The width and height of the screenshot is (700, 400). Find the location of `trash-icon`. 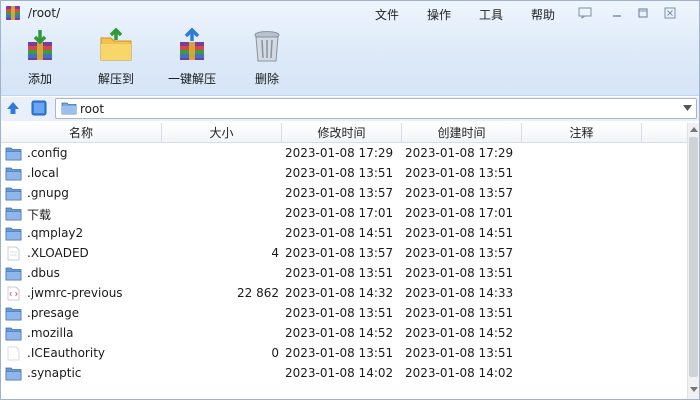

trash-icon is located at coordinates (267, 46).